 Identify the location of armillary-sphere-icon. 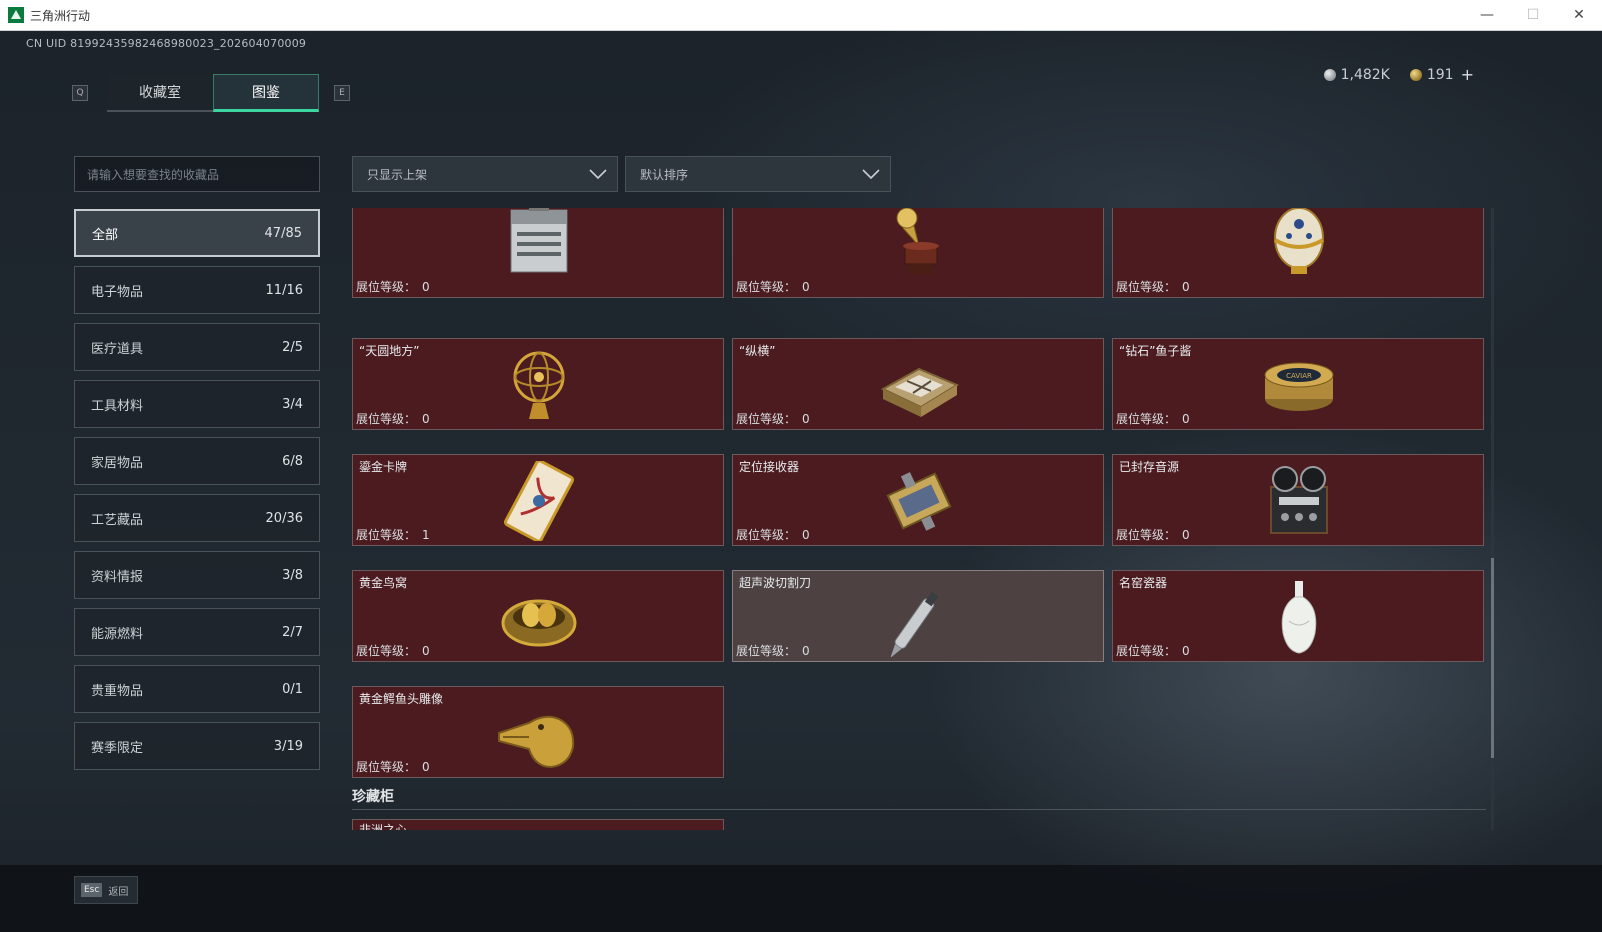
(539, 385).